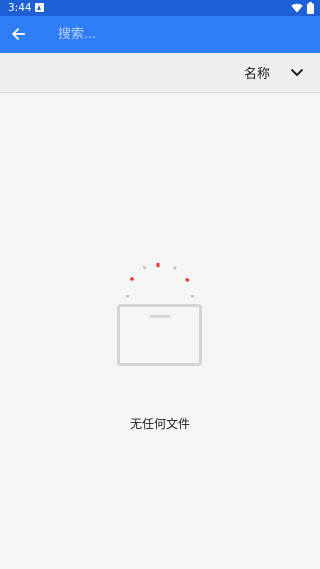  I want to click on empty-message: 无任何文件, so click(159, 424).